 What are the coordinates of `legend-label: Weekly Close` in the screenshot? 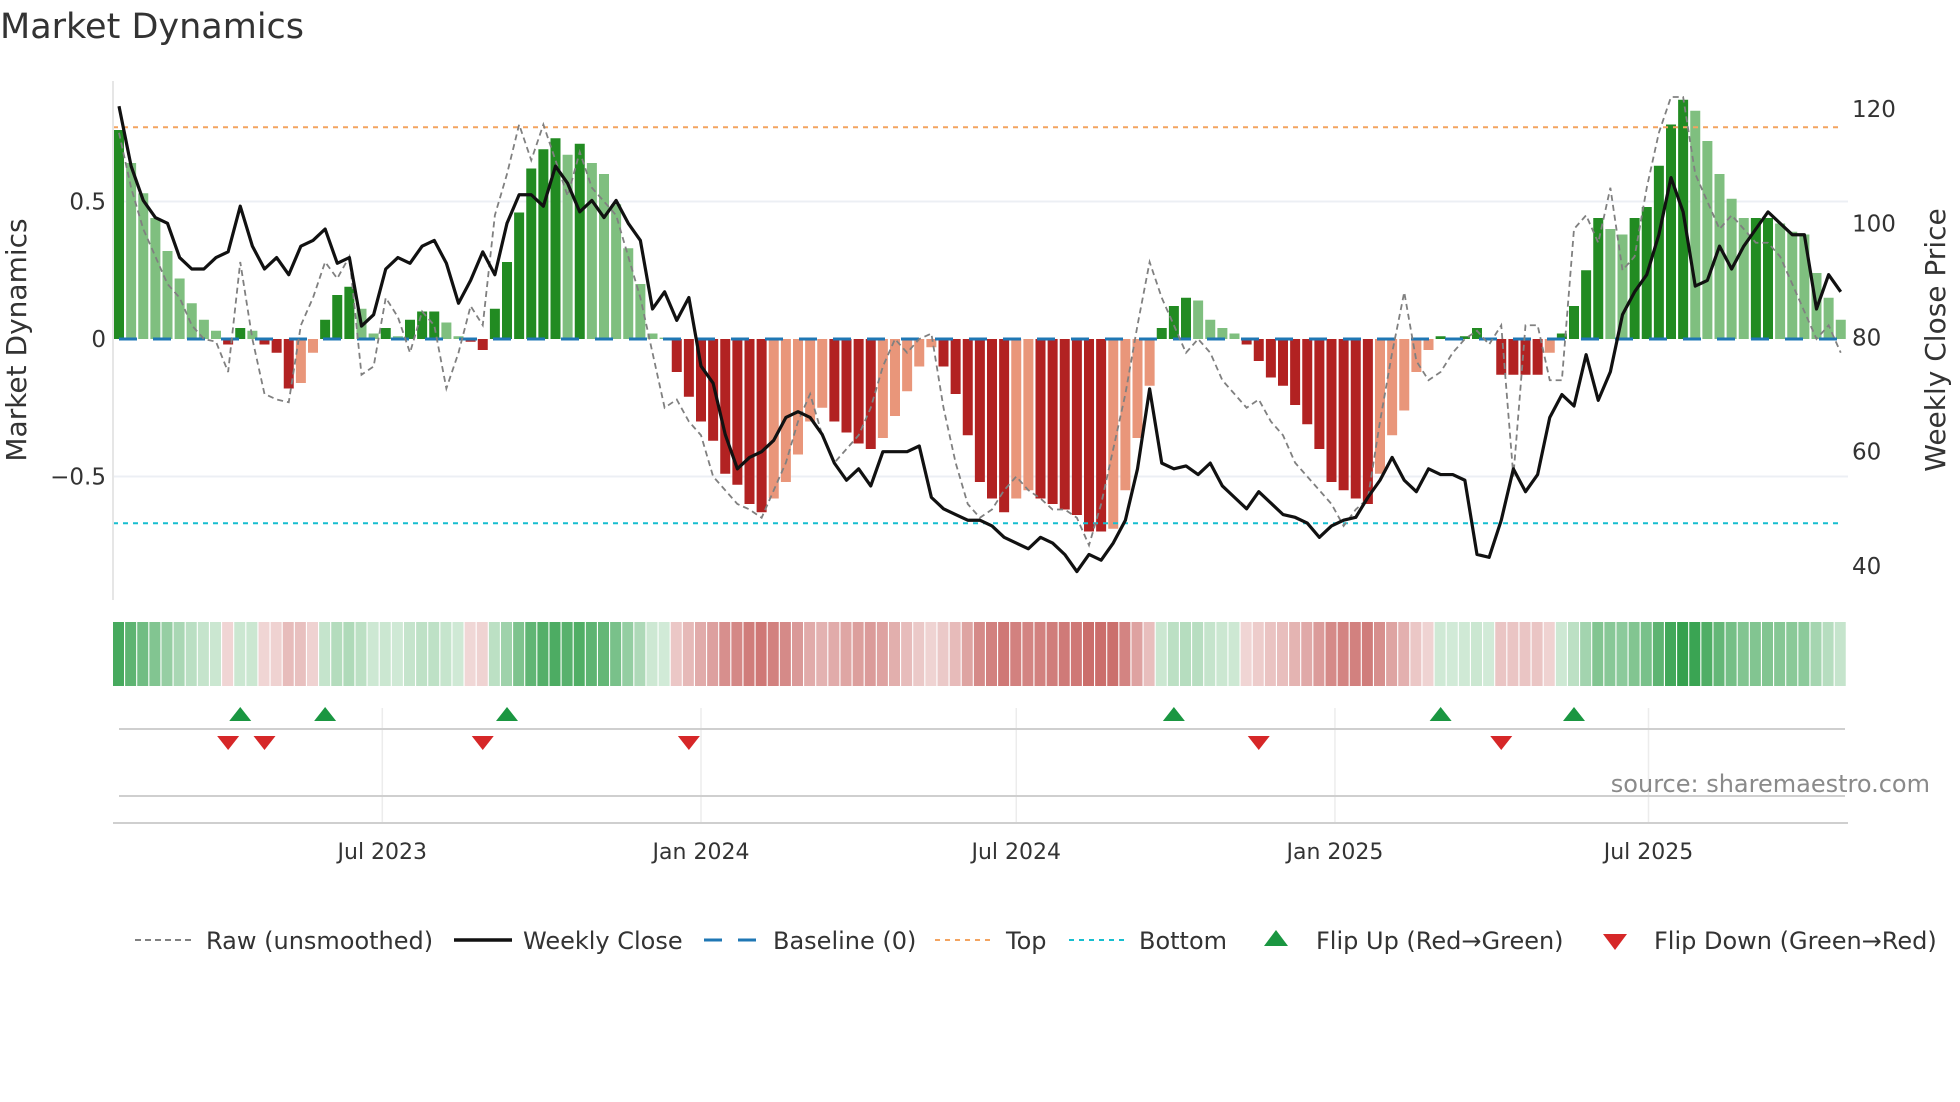 It's located at (603, 941).